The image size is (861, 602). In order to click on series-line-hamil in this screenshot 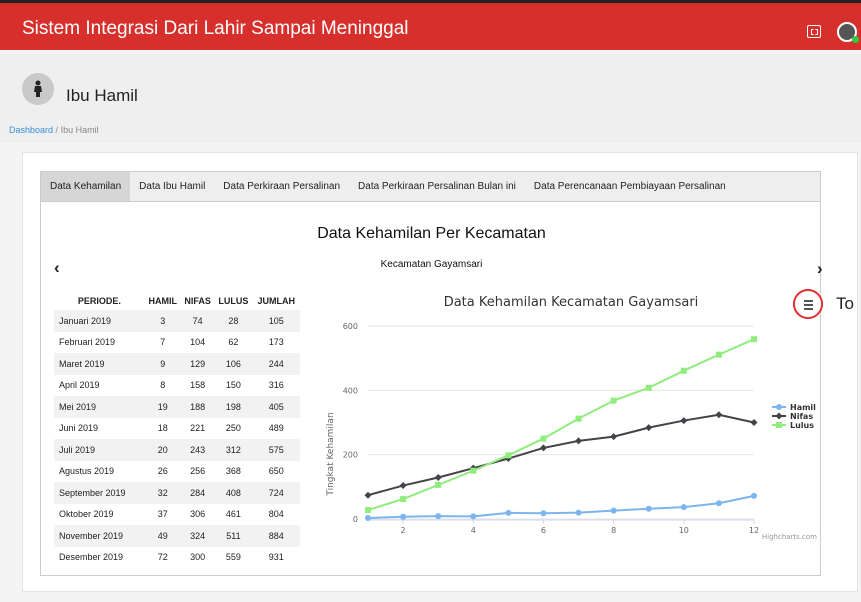, I will do `click(561, 507)`.